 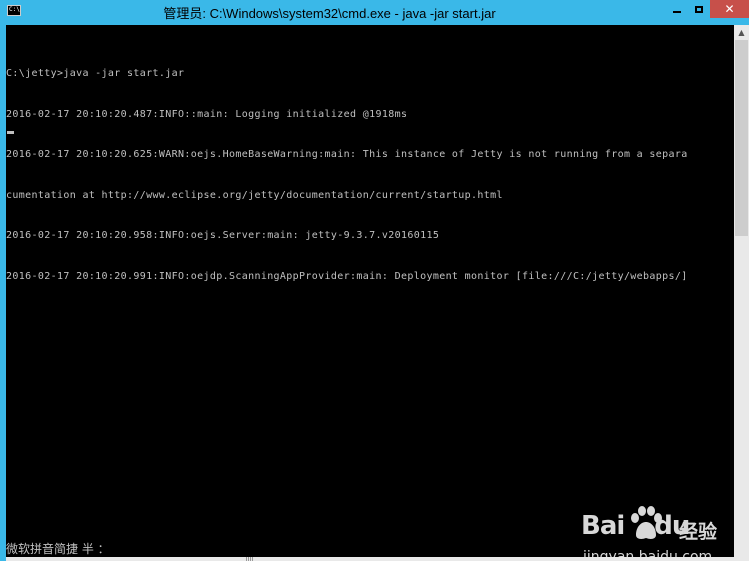 I want to click on maximize-button, so click(x=699, y=9).